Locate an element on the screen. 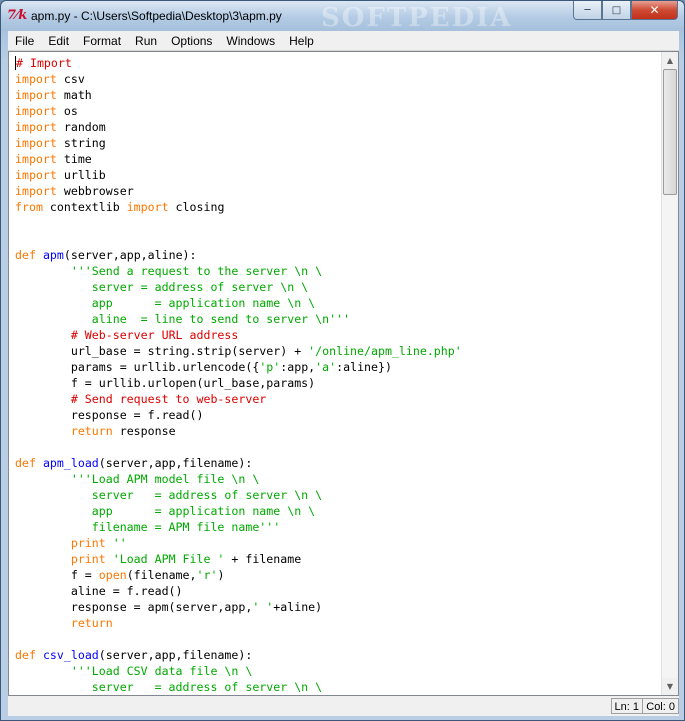  code-token: def is located at coordinates (25, 255).